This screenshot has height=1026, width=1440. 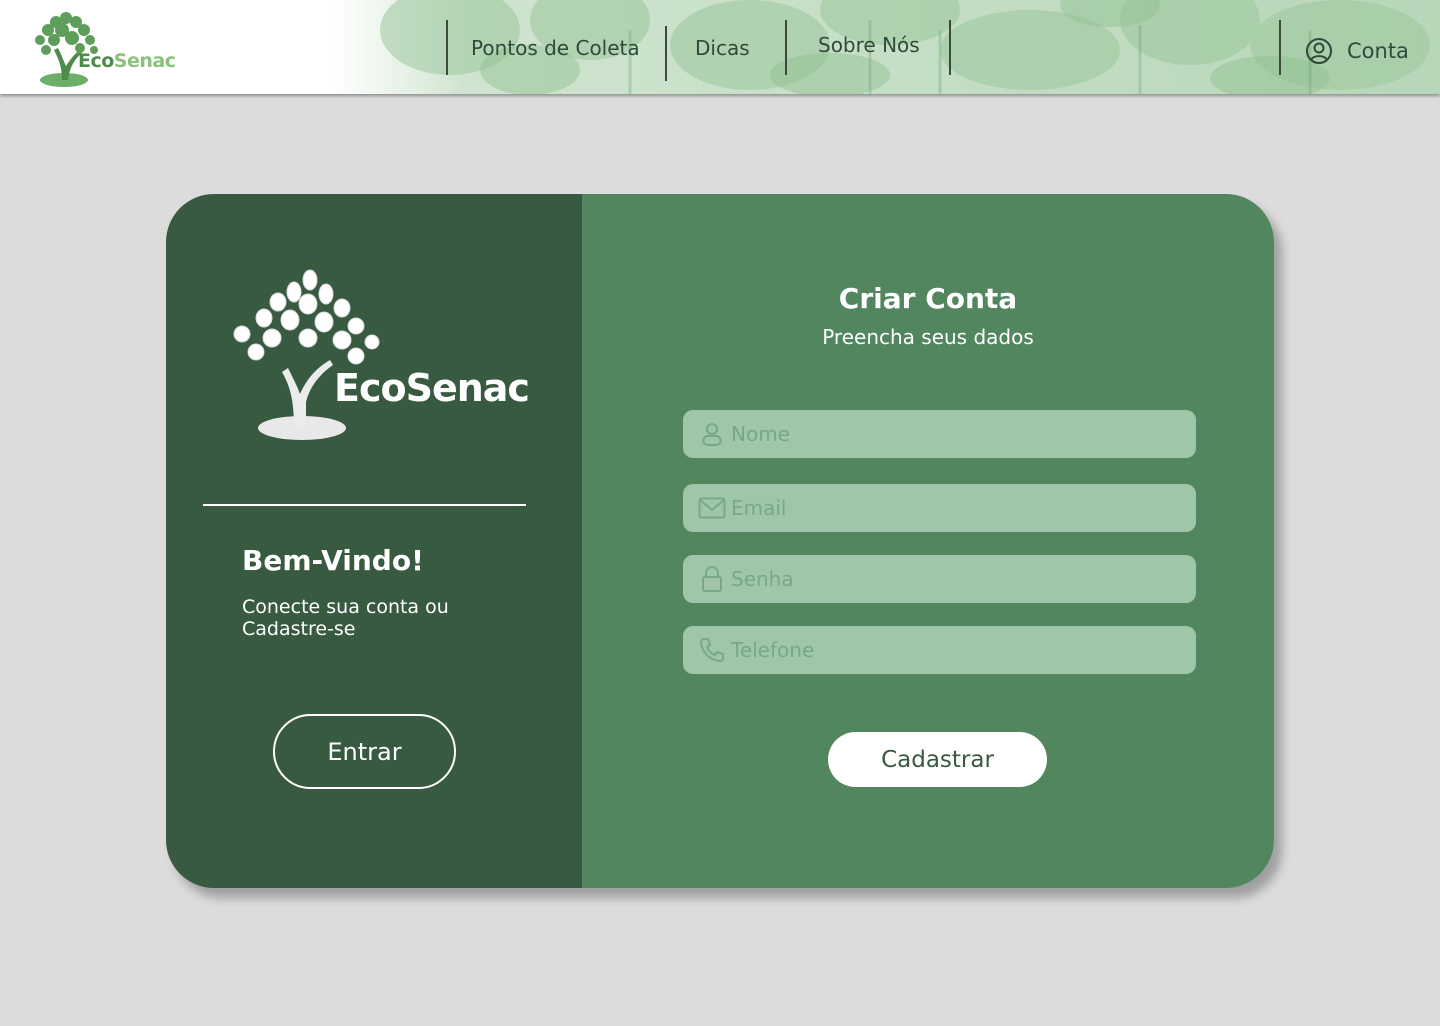 I want to click on name-input, so click(x=961, y=434).